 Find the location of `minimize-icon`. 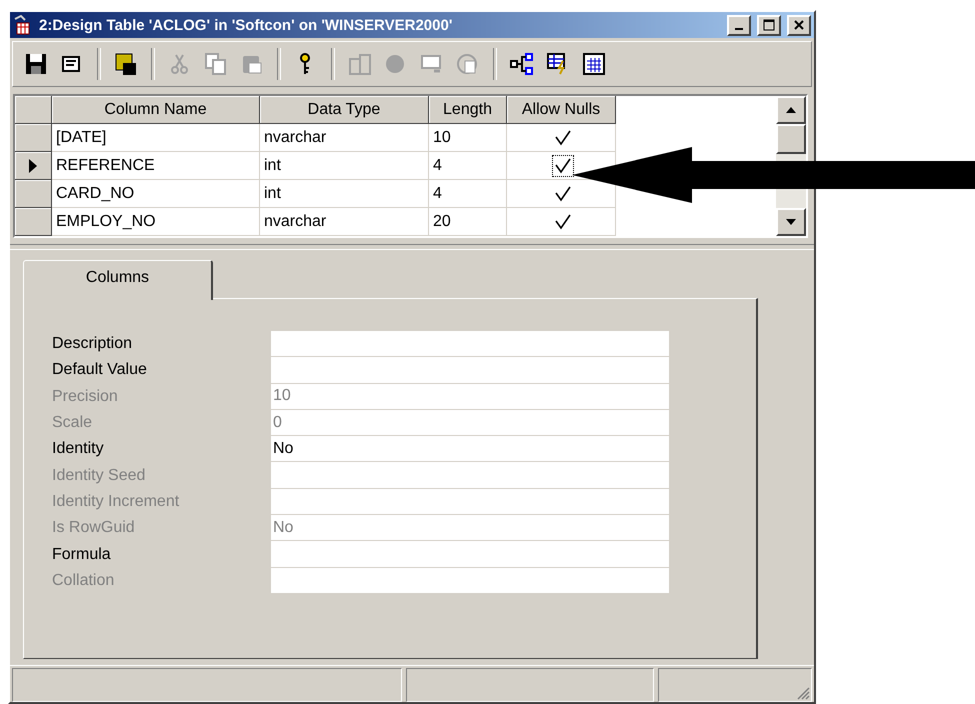

minimize-icon is located at coordinates (739, 29).